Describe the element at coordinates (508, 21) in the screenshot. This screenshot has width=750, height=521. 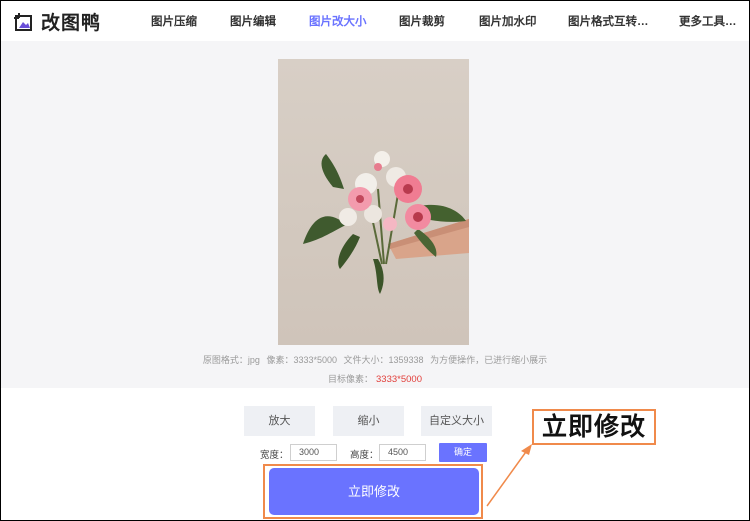
I see `nav-item-watermark: 图片加水印` at that location.